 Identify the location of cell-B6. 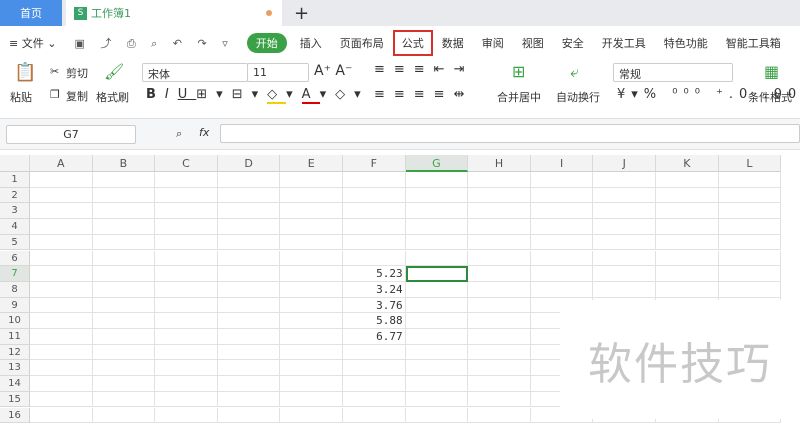
(124, 259).